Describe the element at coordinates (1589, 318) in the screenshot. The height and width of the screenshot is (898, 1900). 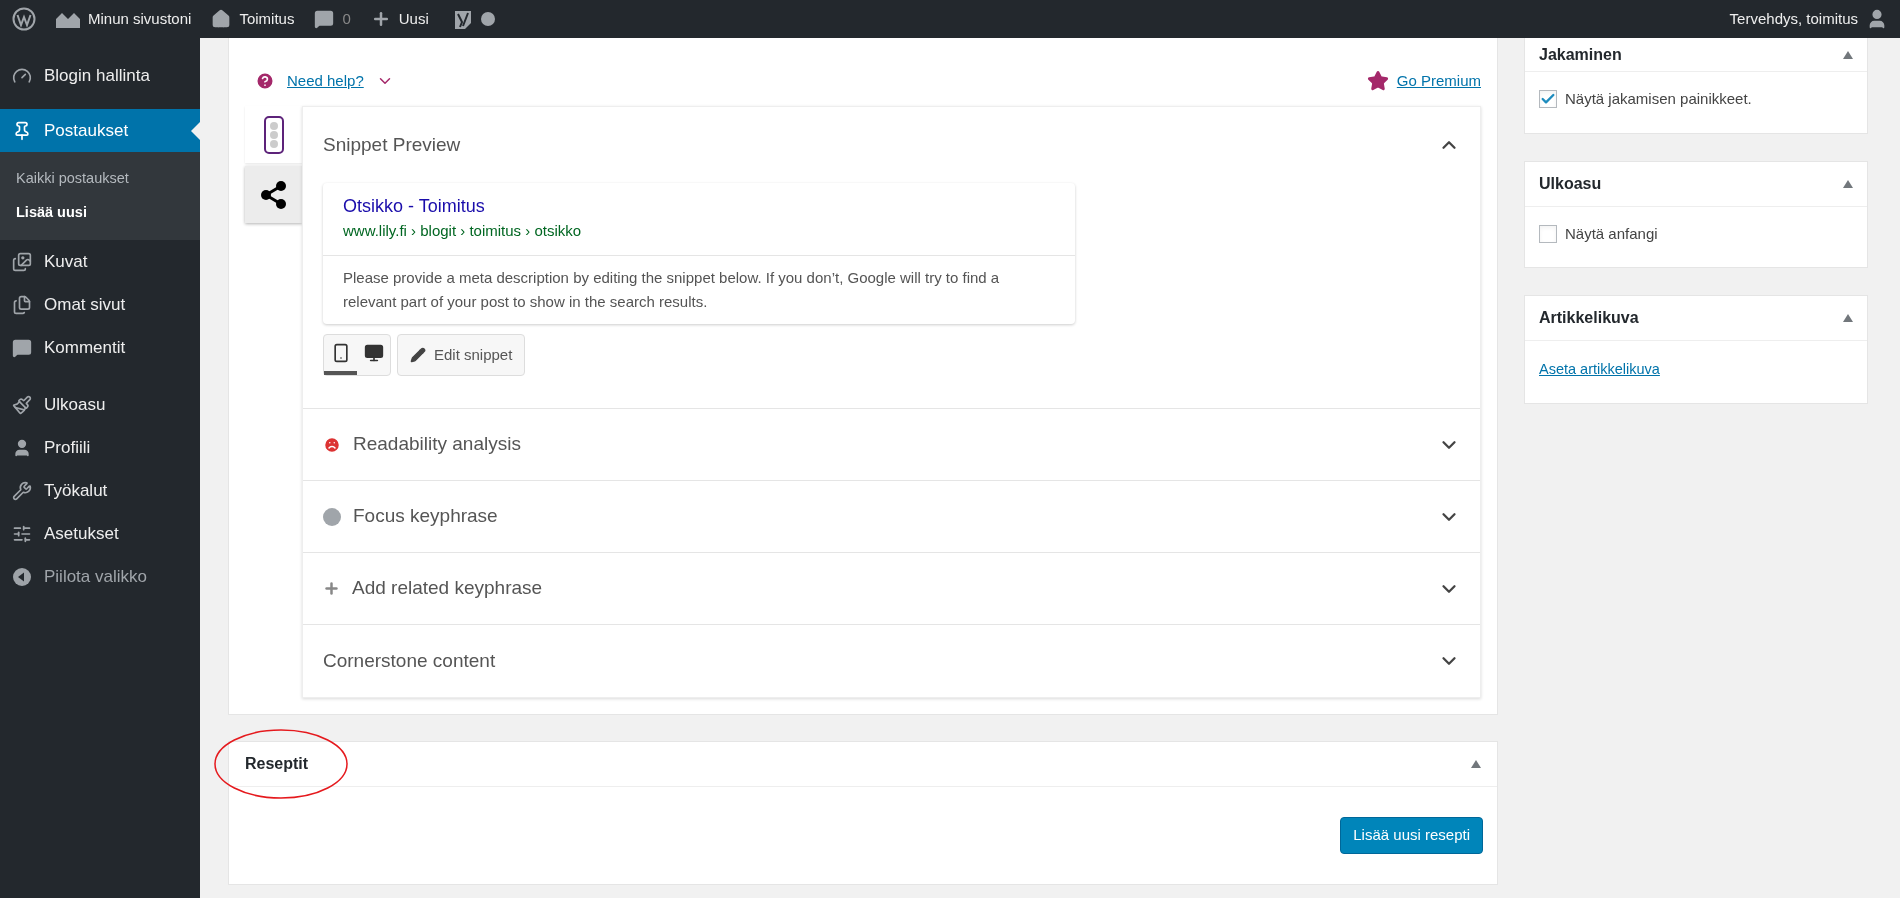
I see `box-title: Artikkelikuva` at that location.